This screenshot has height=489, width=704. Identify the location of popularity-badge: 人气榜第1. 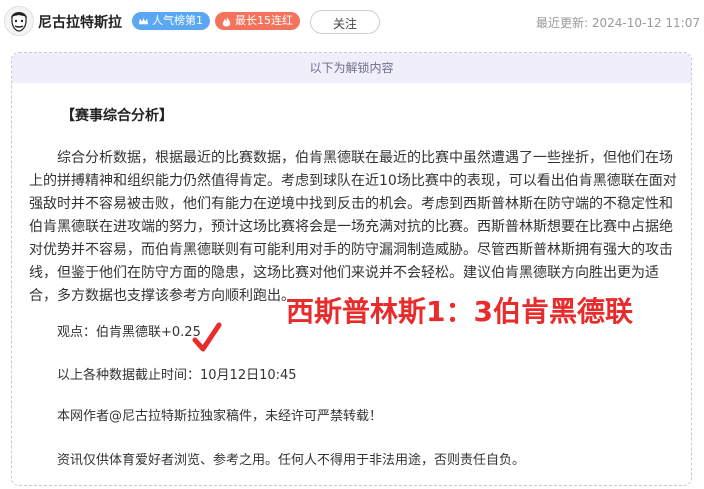
(171, 21).